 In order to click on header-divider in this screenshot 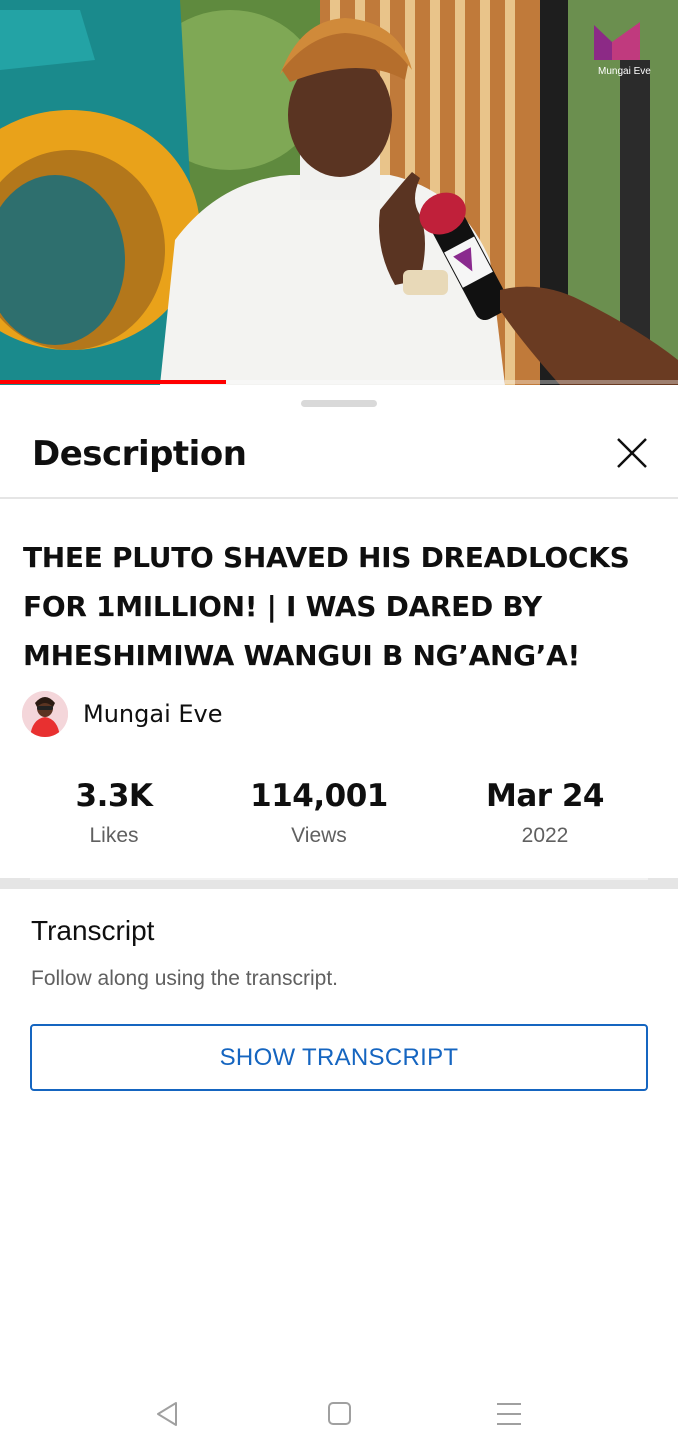, I will do `click(339, 498)`.